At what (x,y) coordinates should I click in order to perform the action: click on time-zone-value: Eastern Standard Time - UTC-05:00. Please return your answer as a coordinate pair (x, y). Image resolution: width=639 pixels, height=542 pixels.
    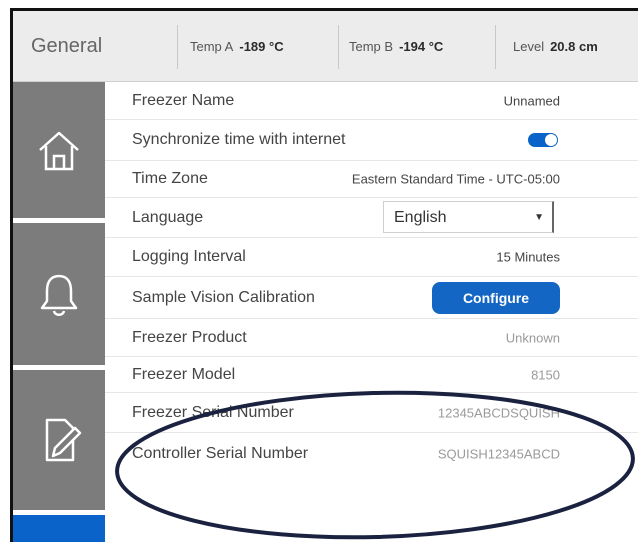
    Looking at the image, I should click on (456, 179).